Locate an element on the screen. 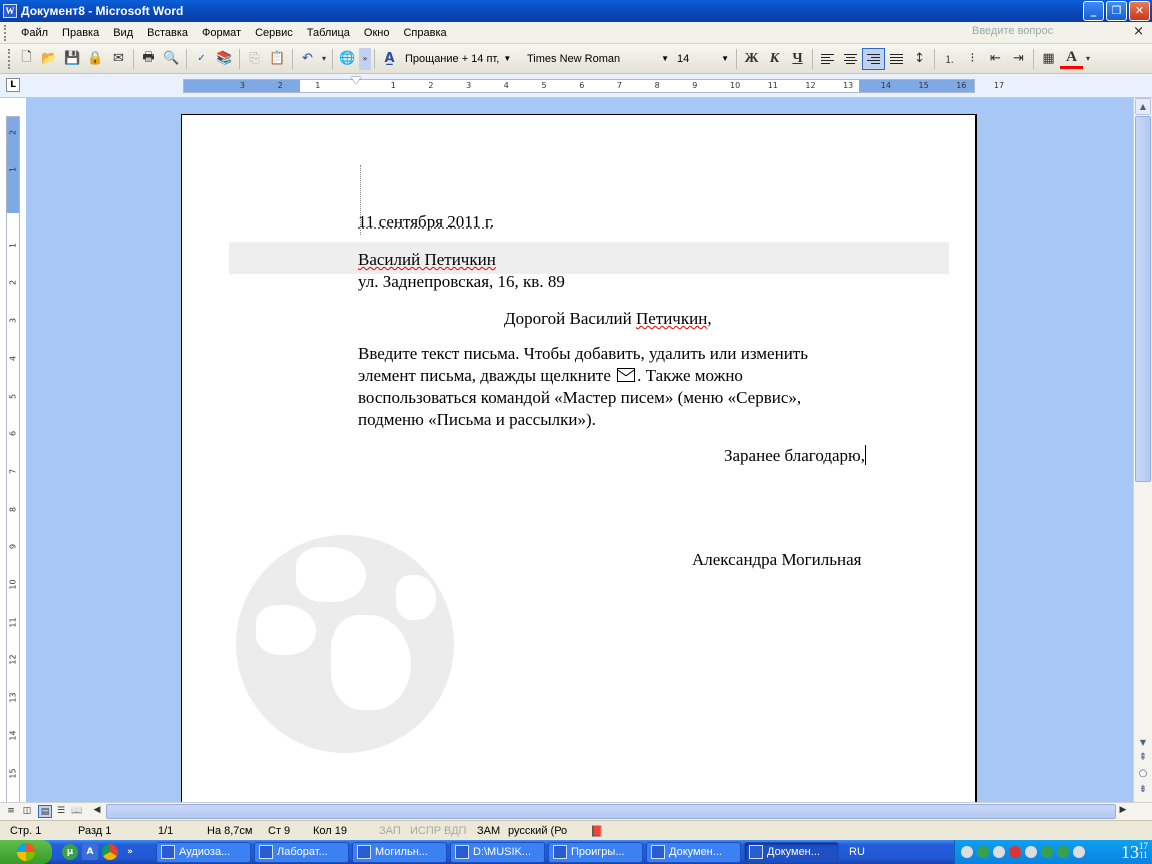  align-right-icon is located at coordinates (873, 58).